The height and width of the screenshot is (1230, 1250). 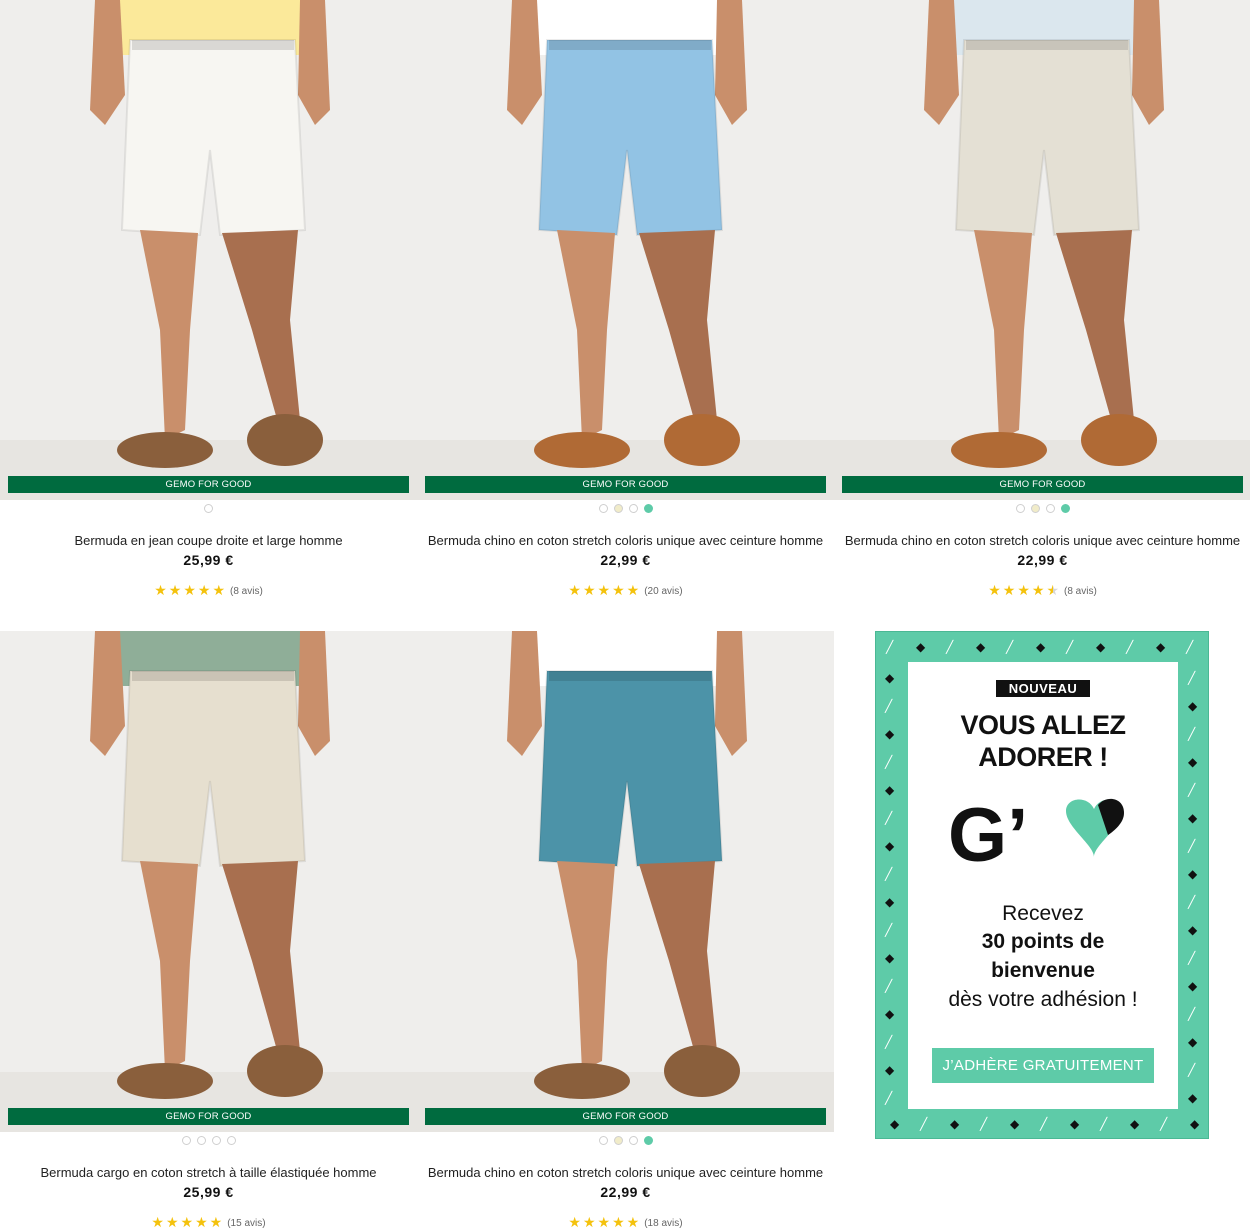 I want to click on review-count: (20 avis), so click(x=663, y=591).